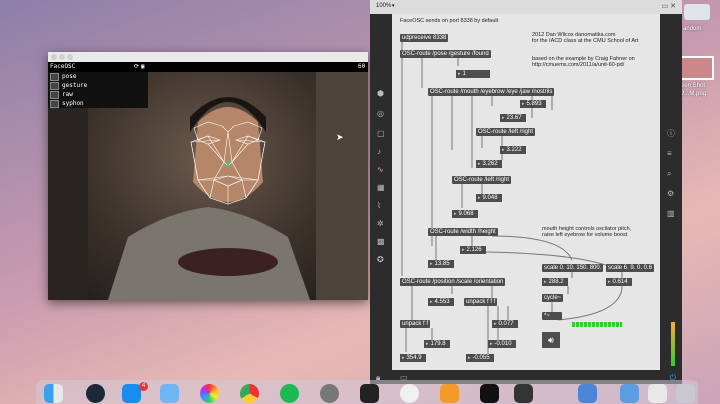 This screenshot has height=404, width=720. Describe the element at coordinates (340, 137) in the screenshot. I see `mouse-cursor-icon: ➤` at that location.